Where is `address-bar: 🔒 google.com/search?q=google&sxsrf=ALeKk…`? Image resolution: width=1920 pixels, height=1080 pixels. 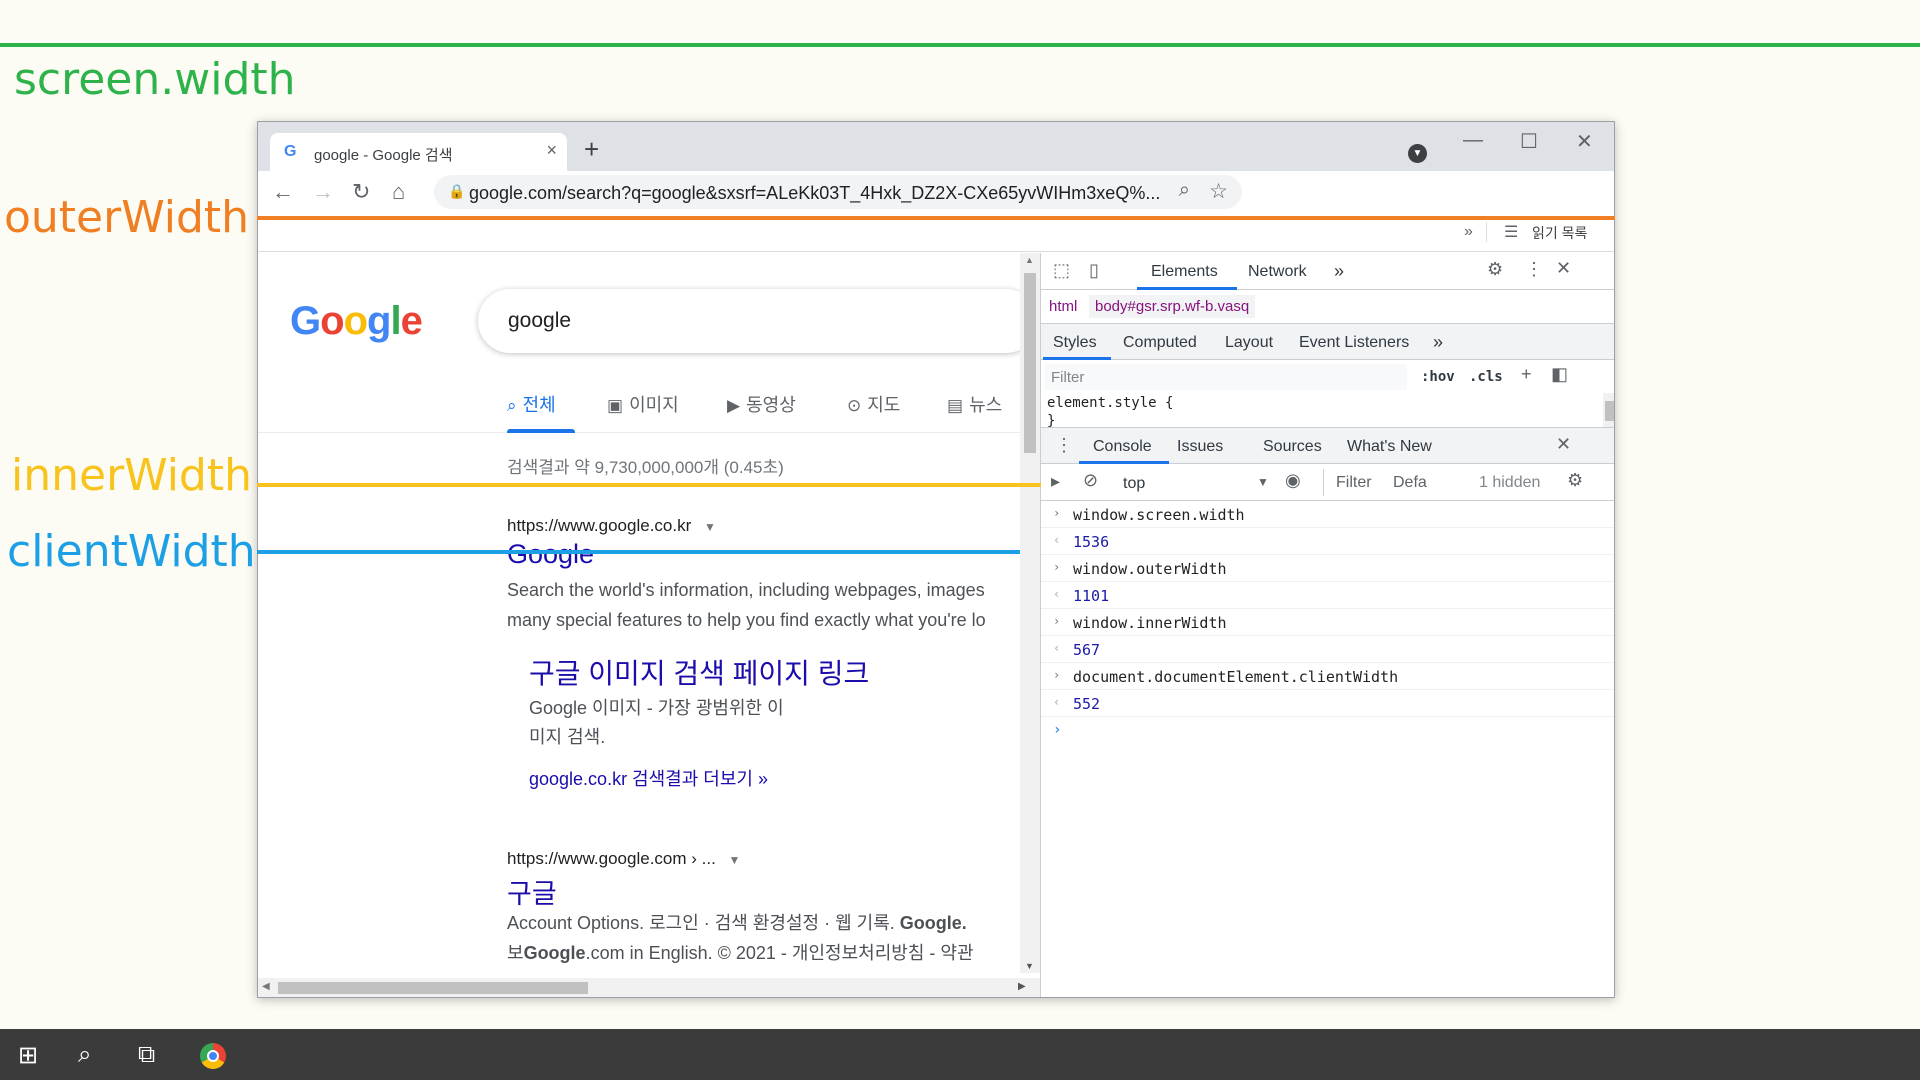 address-bar: 🔒 google.com/search?q=google&sxsrf=ALeKk… is located at coordinates (838, 192).